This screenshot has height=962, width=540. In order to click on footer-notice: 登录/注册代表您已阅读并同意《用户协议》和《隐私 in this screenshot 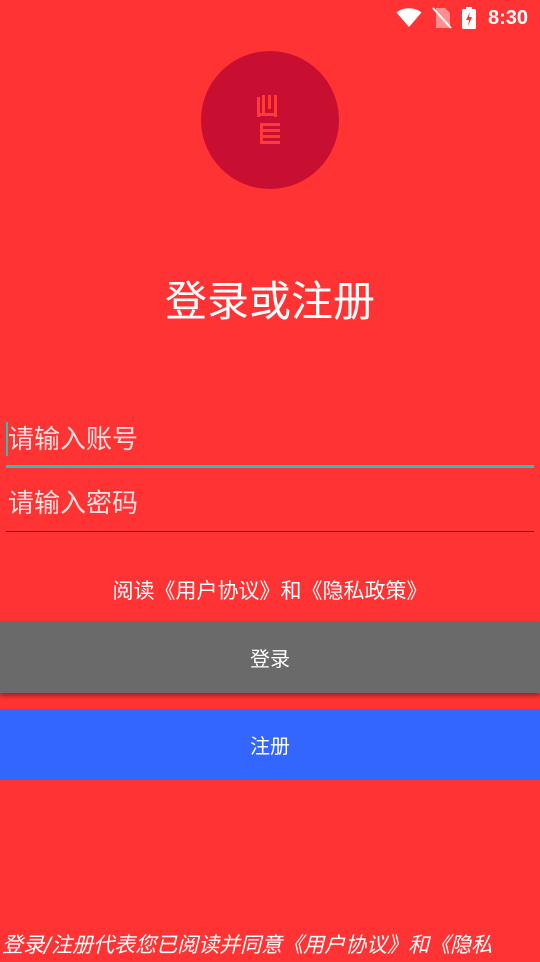, I will do `click(247, 945)`.